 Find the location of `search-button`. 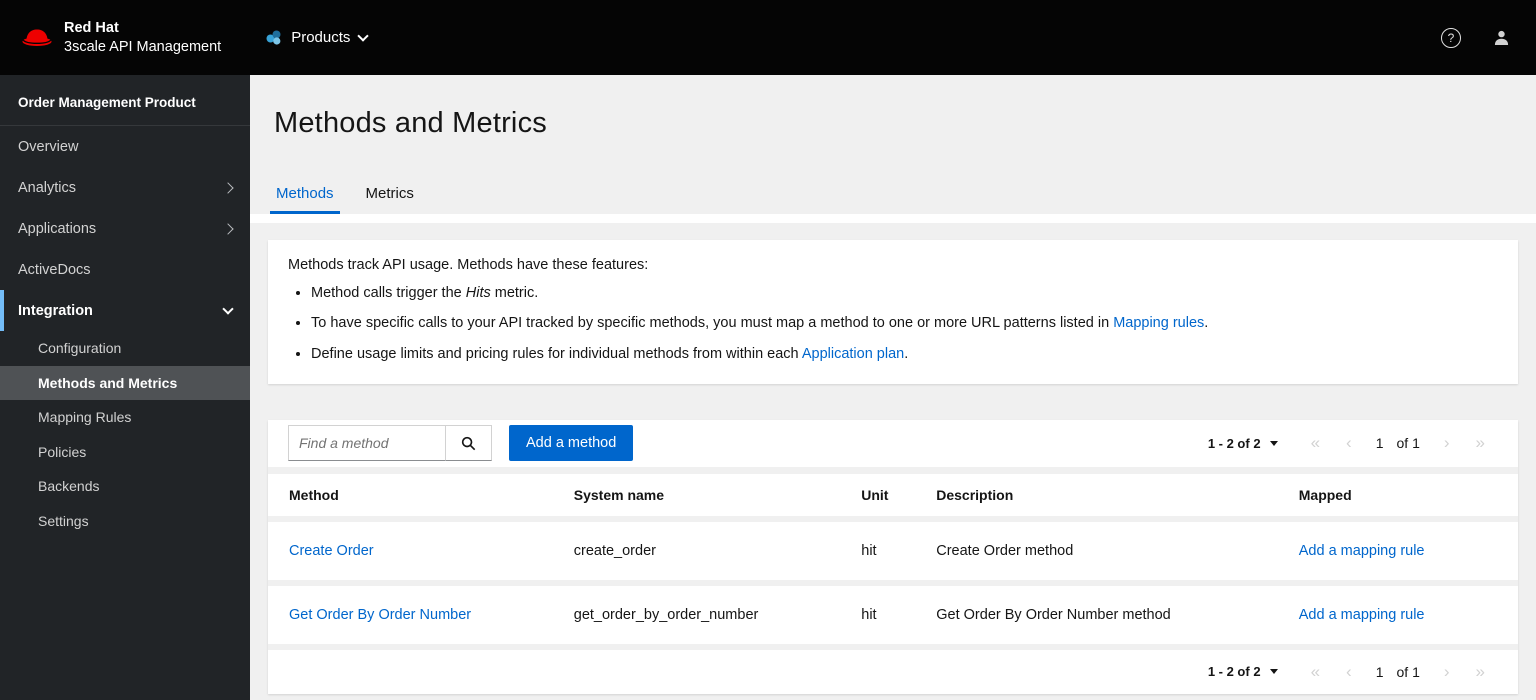

search-button is located at coordinates (469, 443).